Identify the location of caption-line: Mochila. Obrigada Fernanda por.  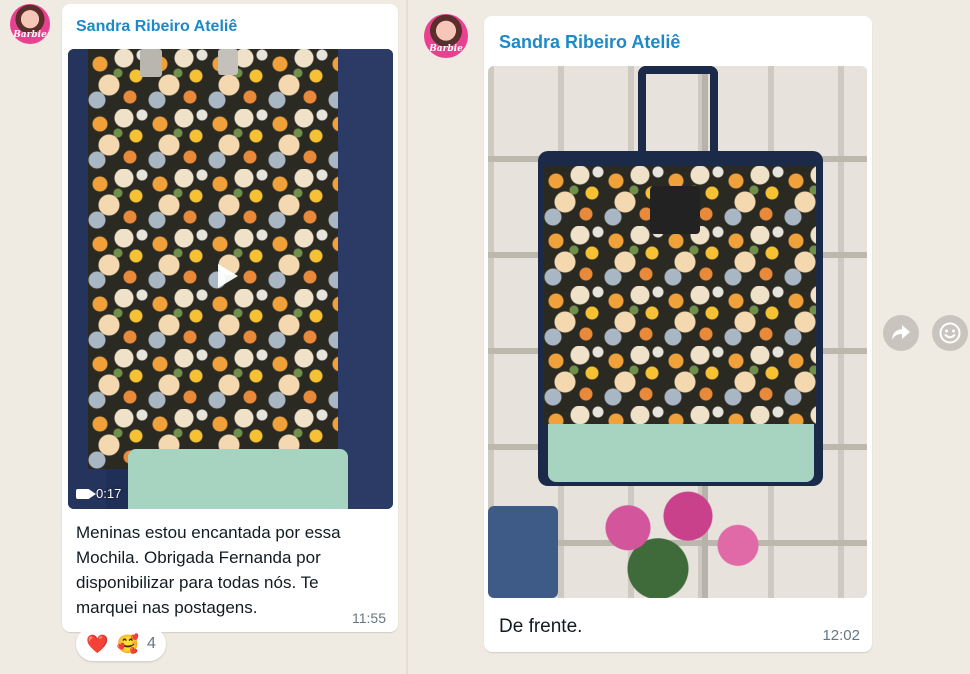
(198, 557).